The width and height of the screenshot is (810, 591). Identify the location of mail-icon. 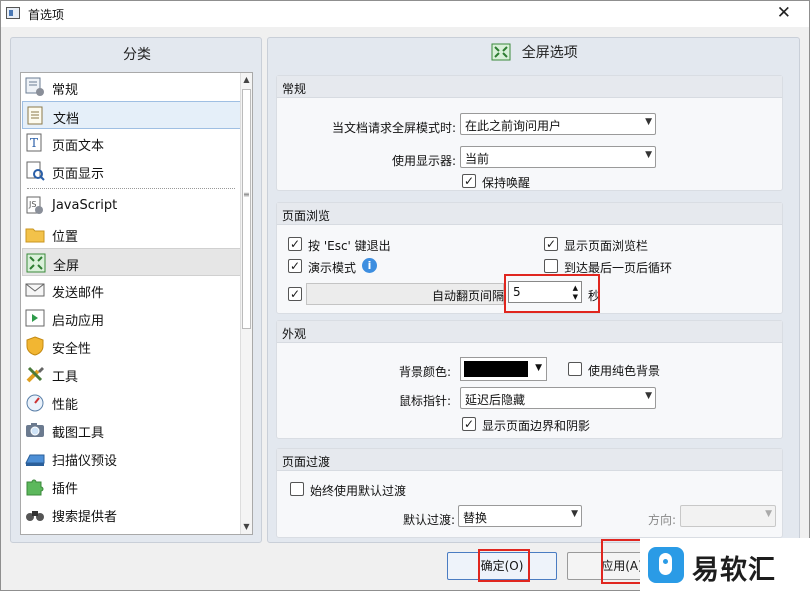
(35, 290).